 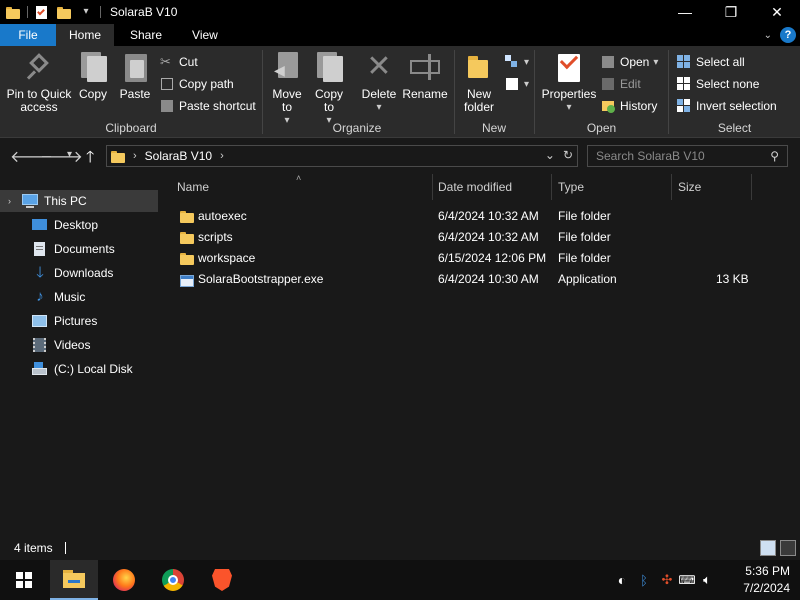 What do you see at coordinates (301, 187) in the screenshot?
I see `column-header-name: Name` at bounding box center [301, 187].